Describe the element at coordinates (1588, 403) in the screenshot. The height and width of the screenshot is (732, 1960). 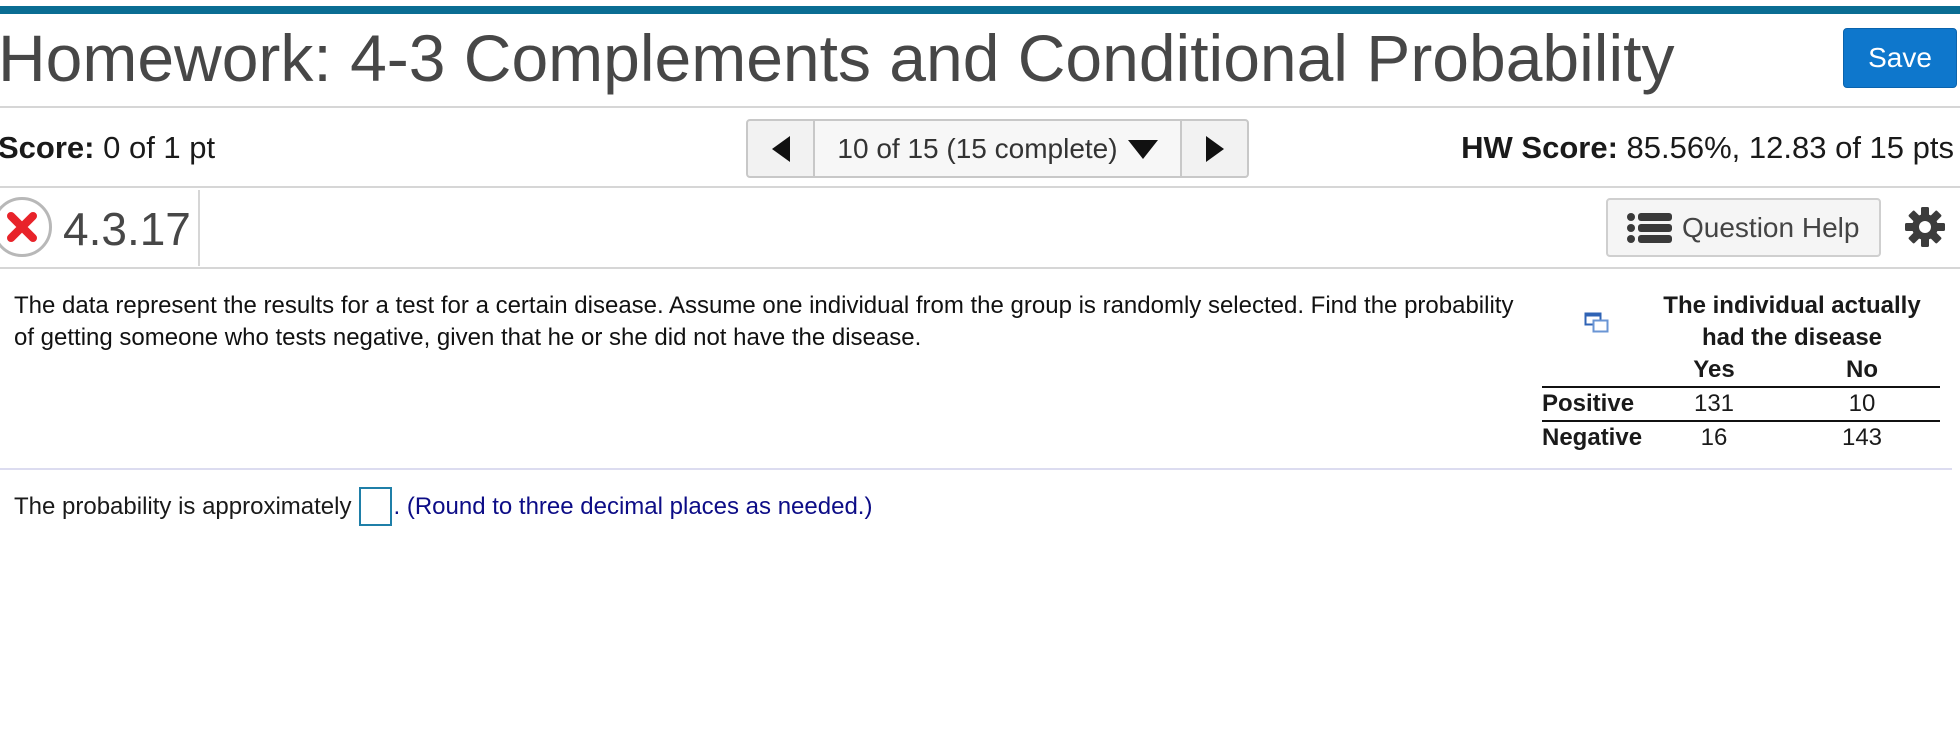
I see `row-label: Positive` at that location.